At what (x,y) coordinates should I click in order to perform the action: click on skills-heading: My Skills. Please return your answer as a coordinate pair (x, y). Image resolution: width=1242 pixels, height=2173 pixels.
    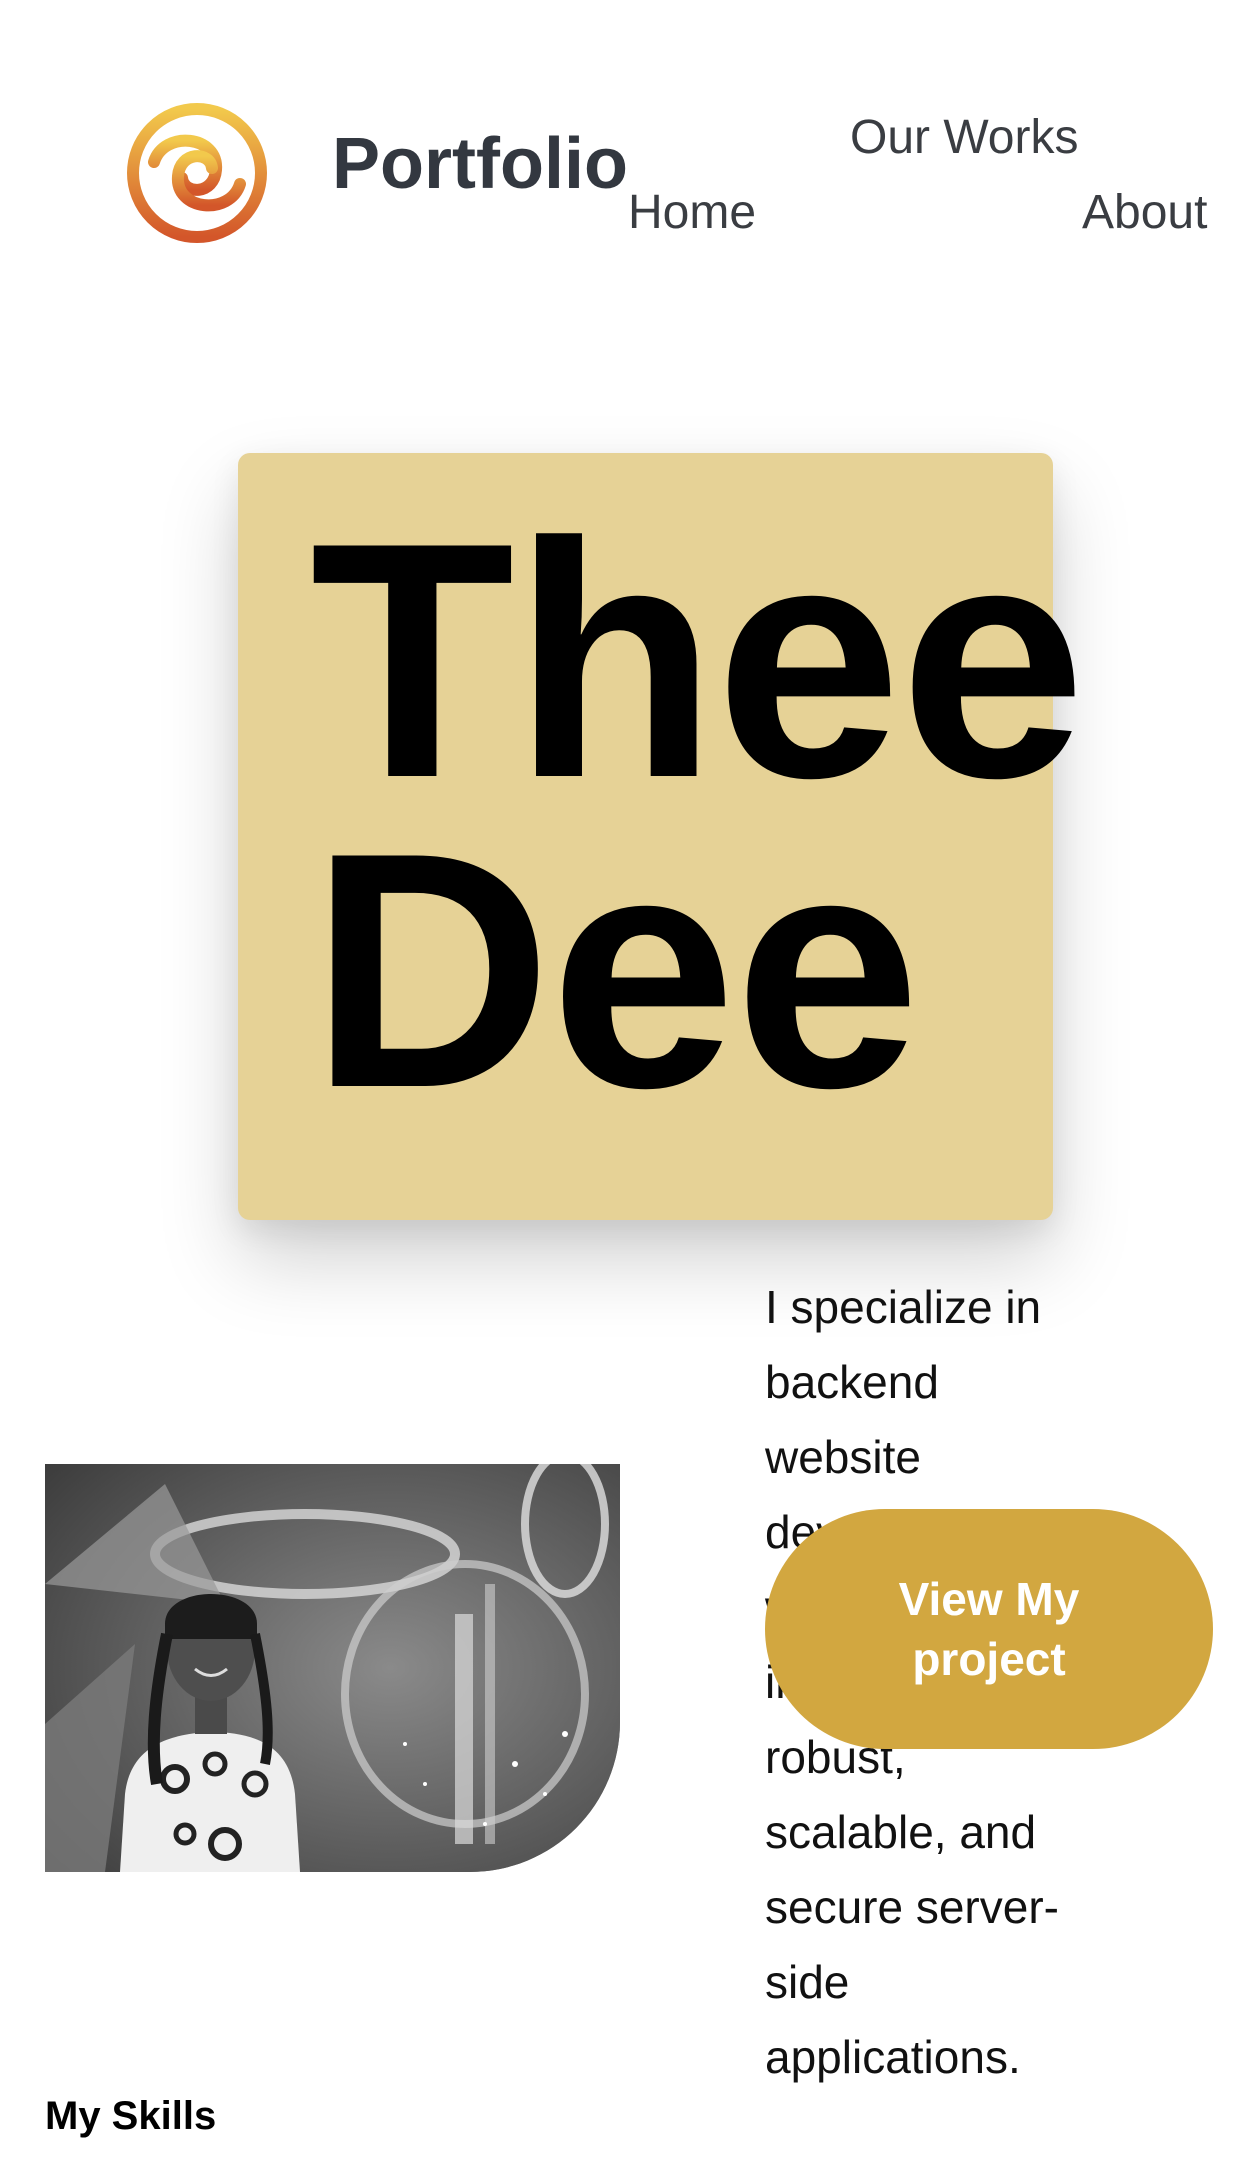
    Looking at the image, I should click on (131, 2116).